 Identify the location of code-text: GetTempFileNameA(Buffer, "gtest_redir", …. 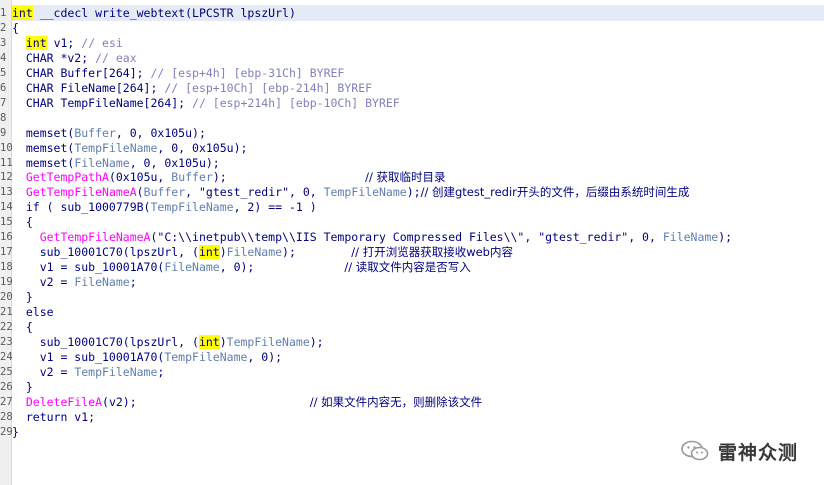
(351, 192).